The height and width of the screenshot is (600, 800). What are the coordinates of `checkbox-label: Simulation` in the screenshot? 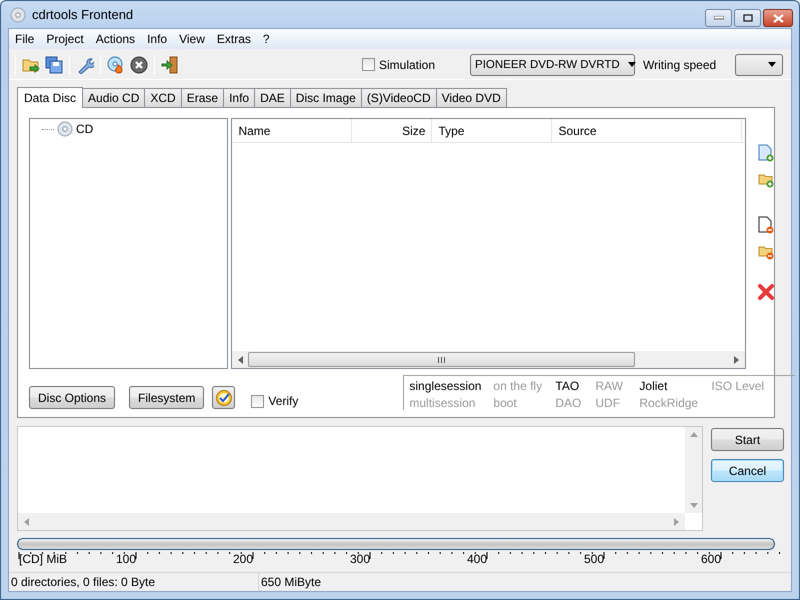 It's located at (407, 65).